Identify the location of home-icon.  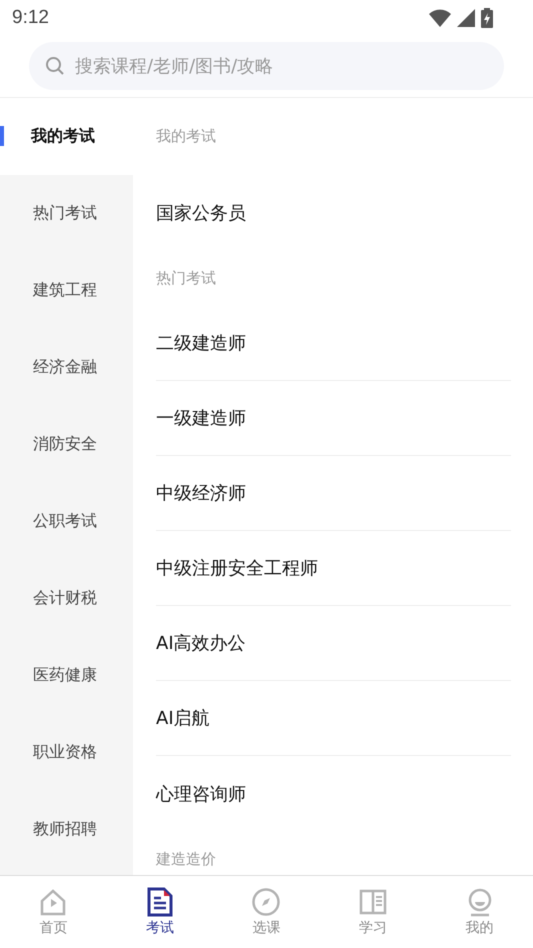
(53, 902).